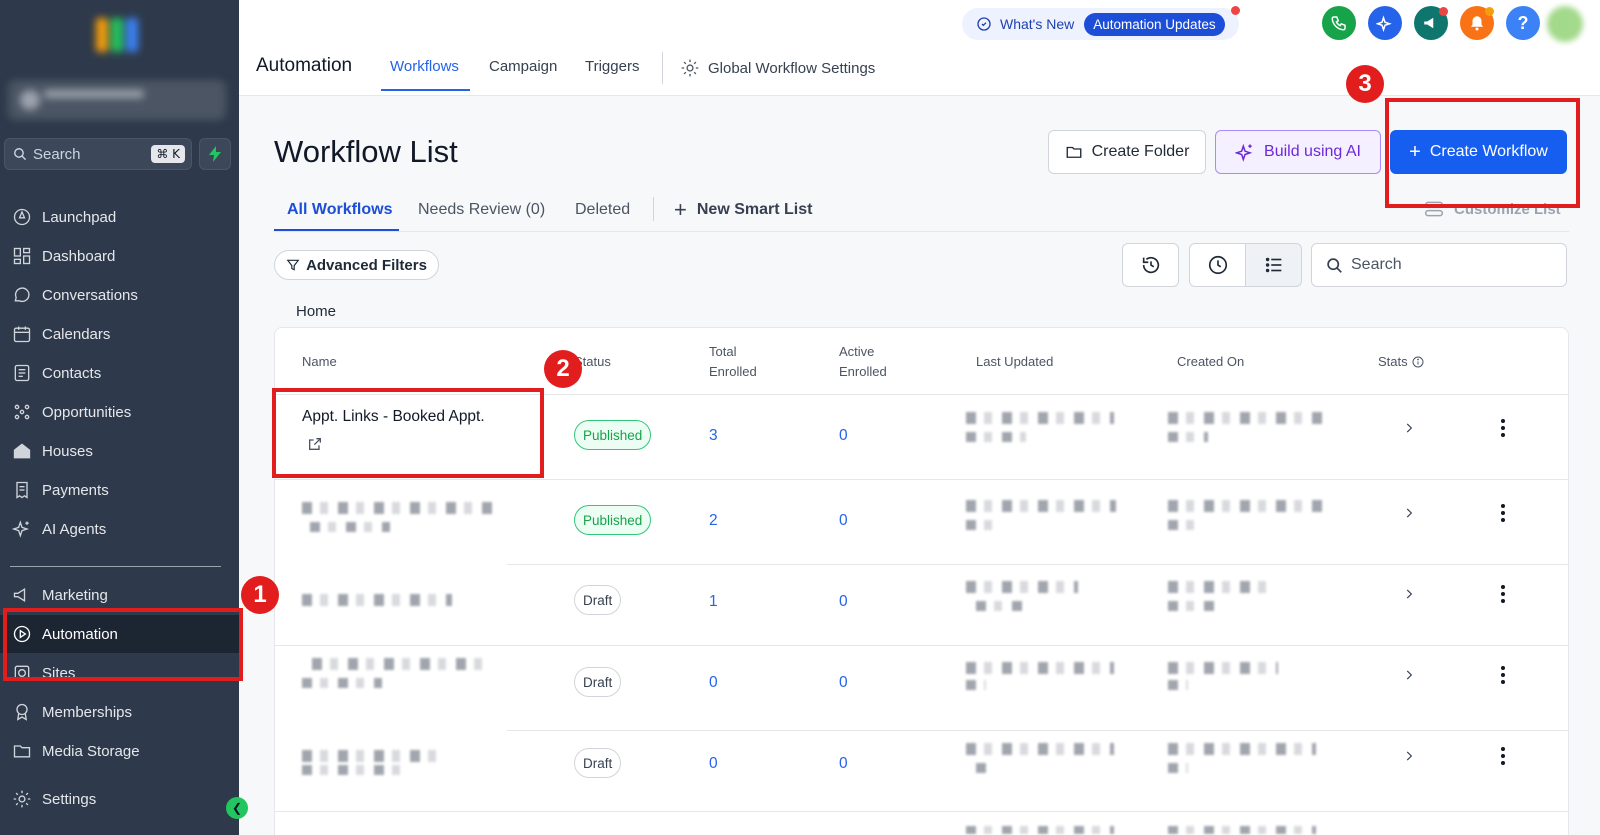  What do you see at coordinates (863, 362) in the screenshot?
I see `column-header-active-enrolled: Active Enrolled` at bounding box center [863, 362].